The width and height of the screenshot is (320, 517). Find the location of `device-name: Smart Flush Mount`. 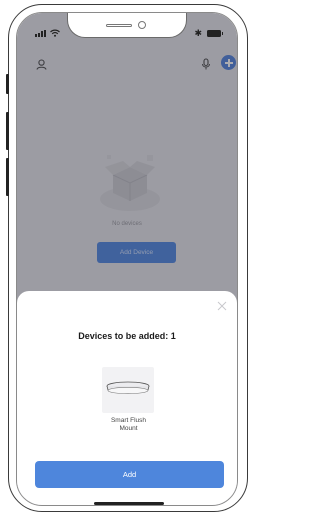

device-name: Smart Flush Mount is located at coordinates (128, 424).